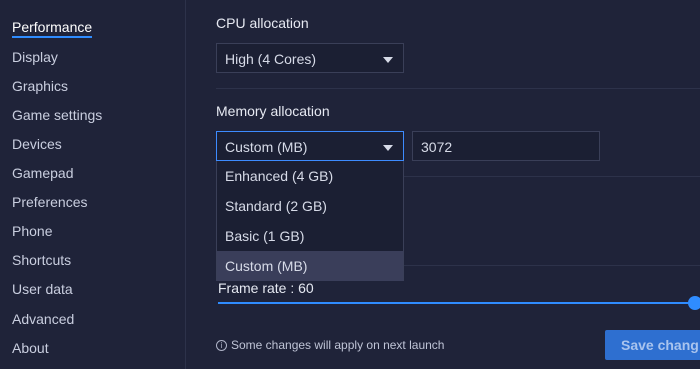  I want to click on cpu-allocation-value: High (4 Cores), so click(271, 59).